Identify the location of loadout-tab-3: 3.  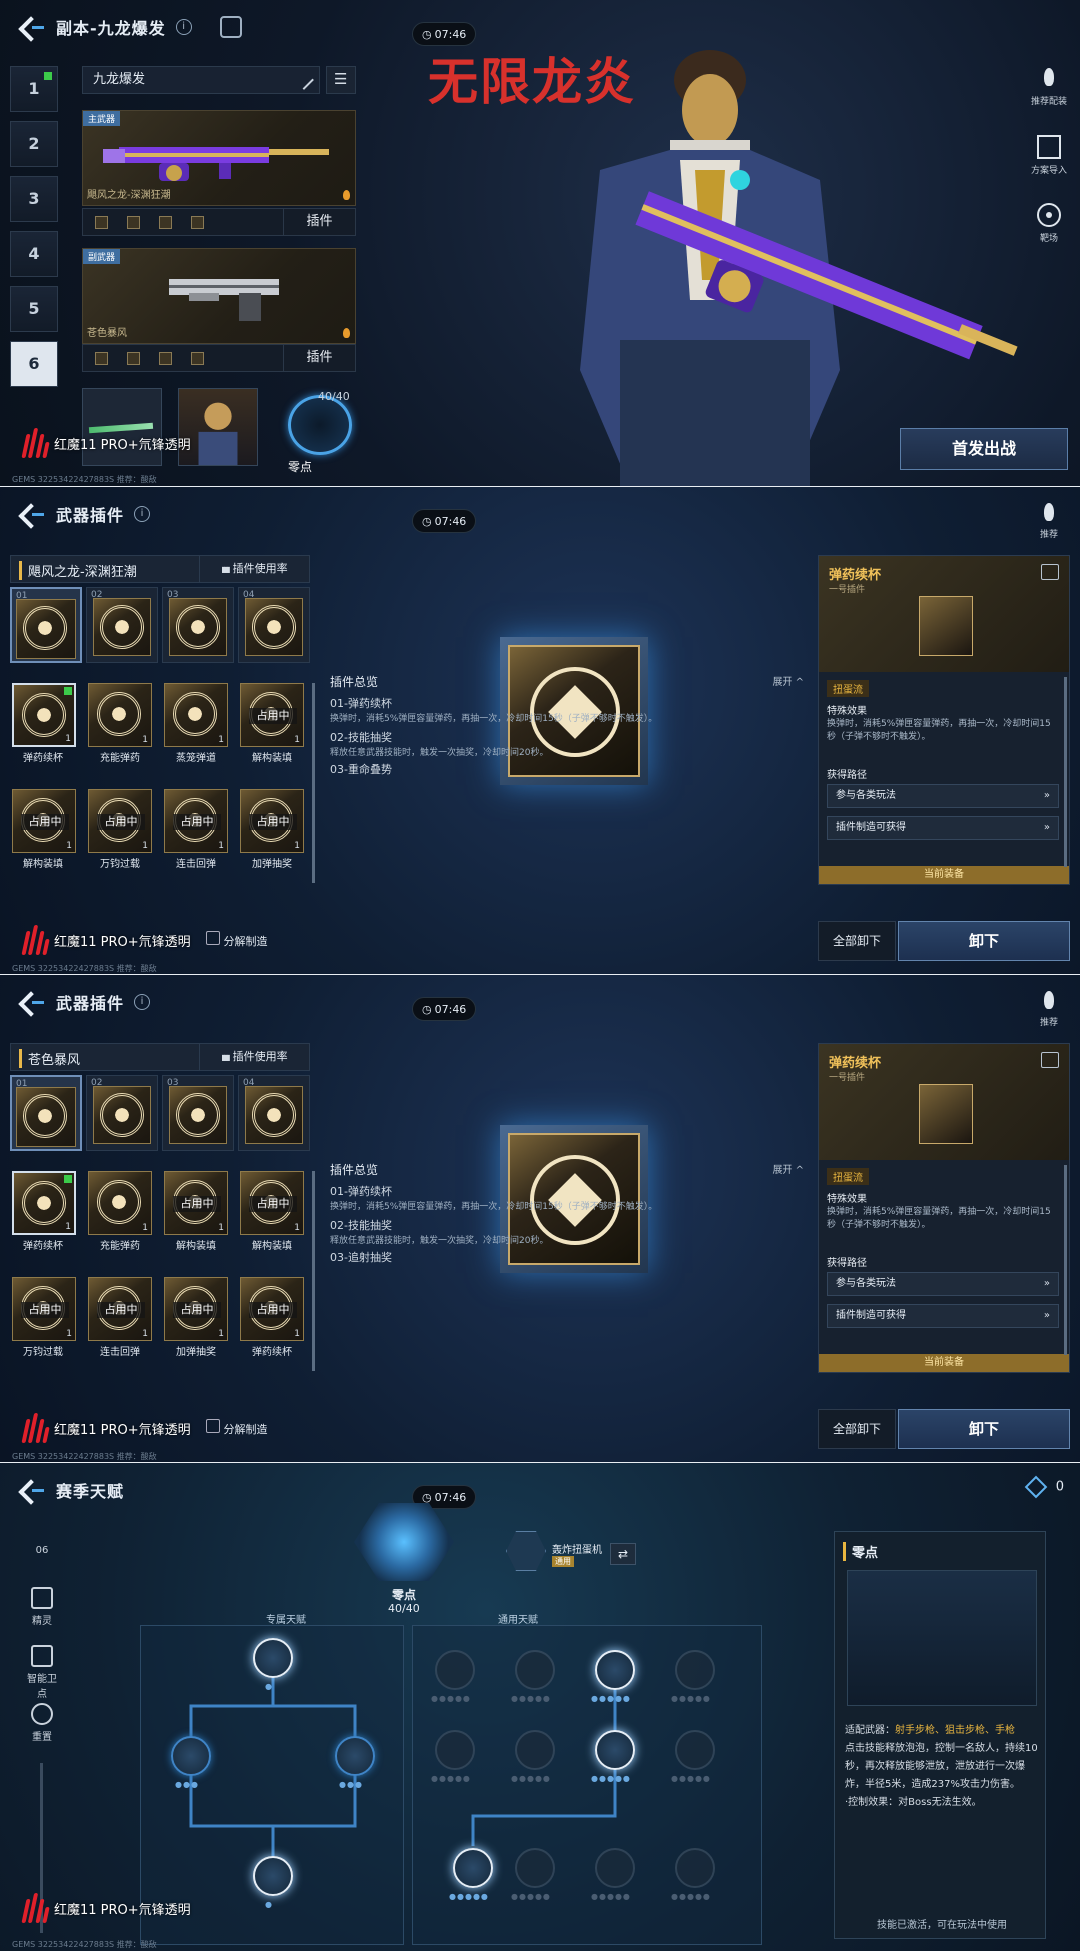
(34, 199).